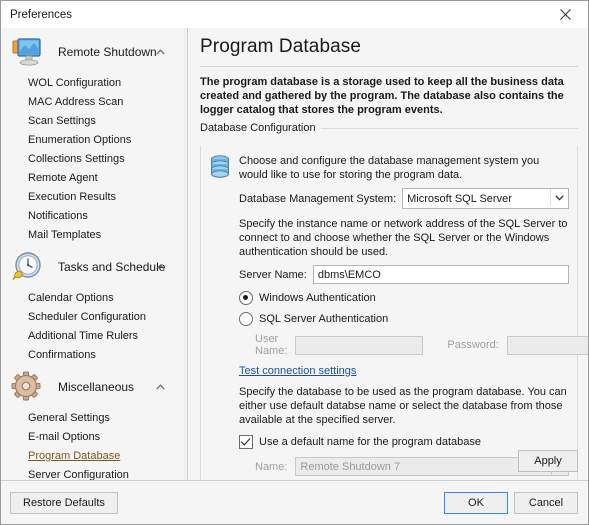 The height and width of the screenshot is (525, 589). I want to click on sidebar-item-program-database: Program Database, so click(94, 456).